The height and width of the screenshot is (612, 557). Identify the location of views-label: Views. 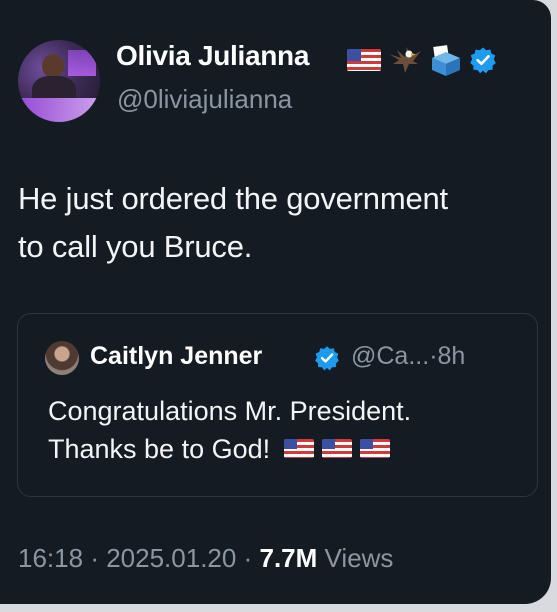
(359, 558).